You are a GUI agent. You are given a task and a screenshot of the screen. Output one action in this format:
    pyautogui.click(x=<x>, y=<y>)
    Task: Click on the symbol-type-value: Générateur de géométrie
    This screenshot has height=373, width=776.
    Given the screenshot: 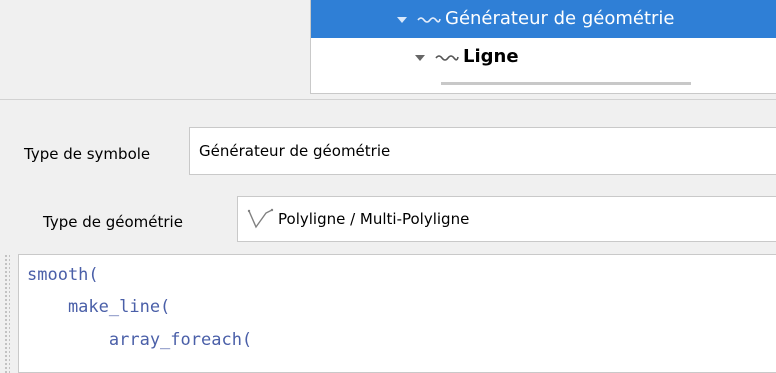 What is the action you would take?
    pyautogui.click(x=295, y=151)
    